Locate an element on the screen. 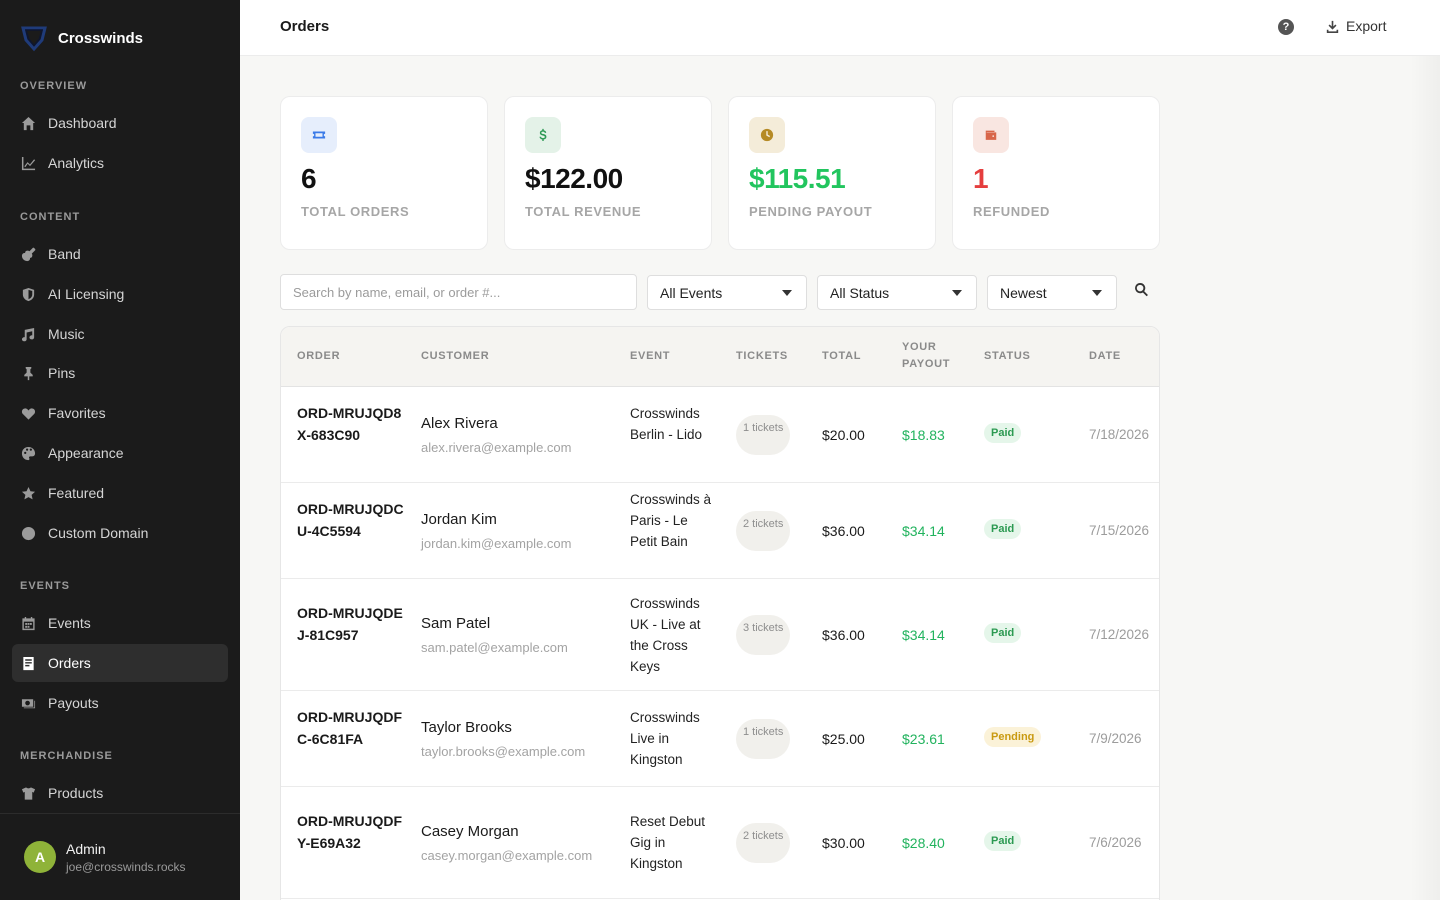 The image size is (1440, 900). customer-name: Sam Patel is located at coordinates (456, 623).